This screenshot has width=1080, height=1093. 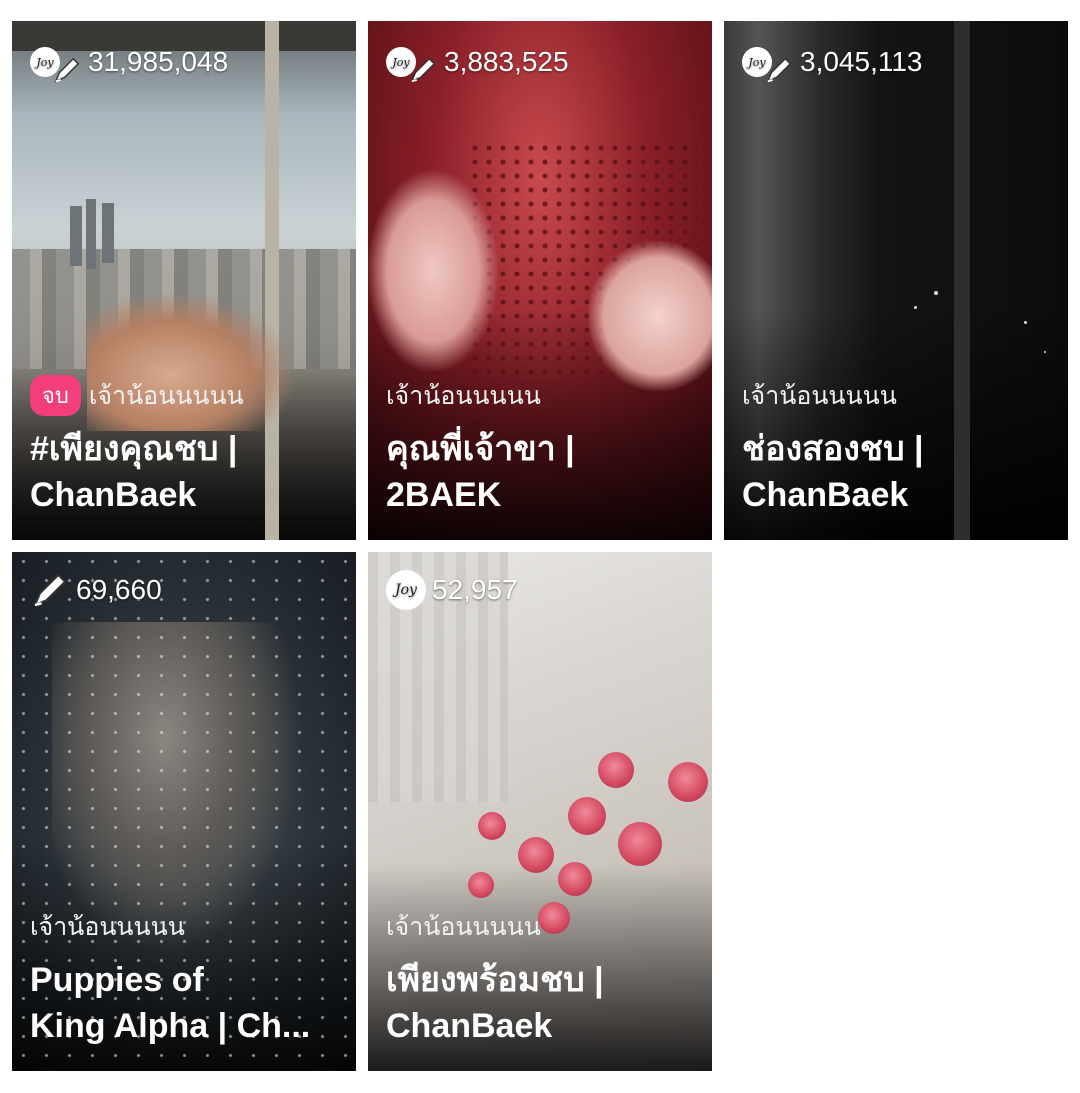 I want to click on title-line-1: เพียงพร้อมชบ |, so click(x=495, y=980).